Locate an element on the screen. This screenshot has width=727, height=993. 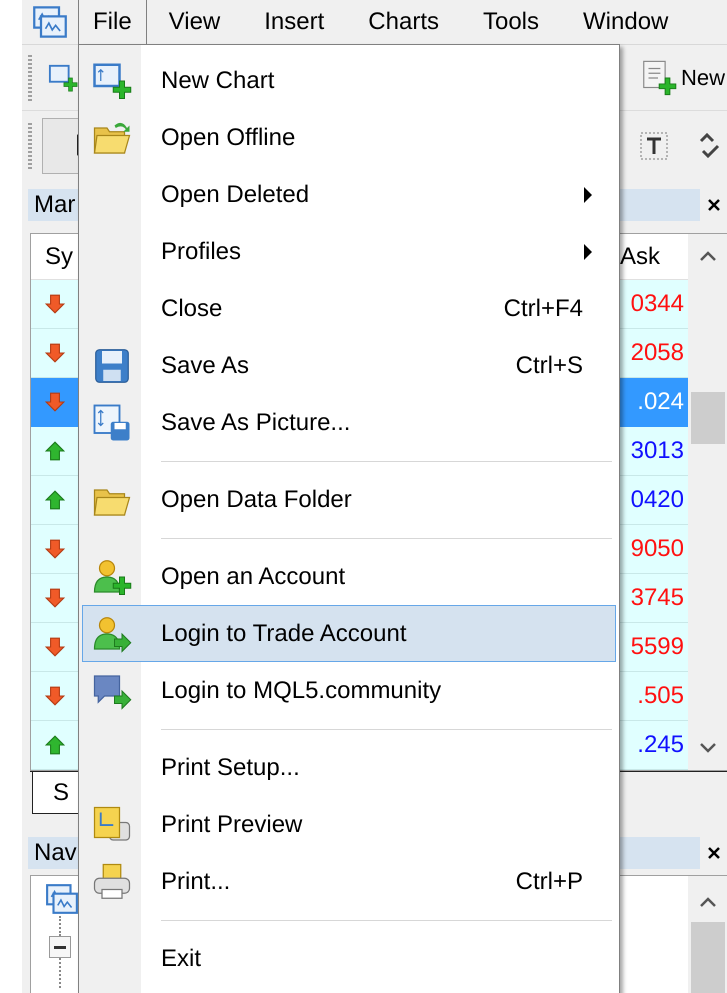
new-order-button: New is located at coordinates (682, 77).